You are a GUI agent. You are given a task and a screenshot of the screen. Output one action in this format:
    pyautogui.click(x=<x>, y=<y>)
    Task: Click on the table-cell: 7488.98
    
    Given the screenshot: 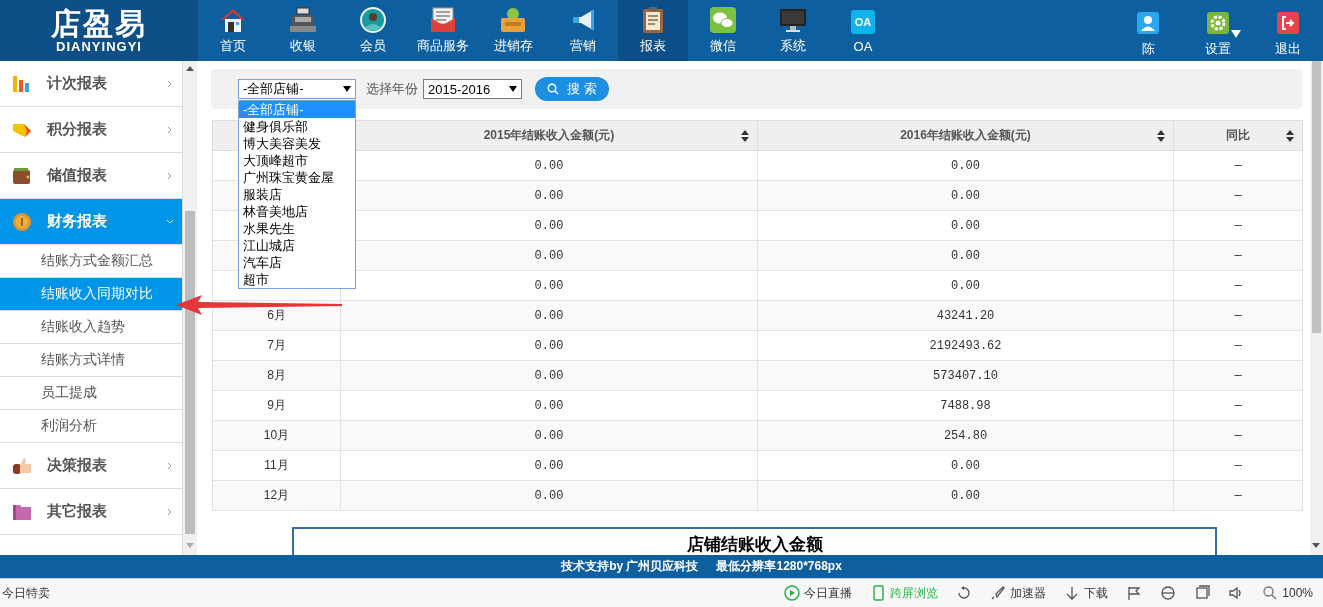 What is the action you would take?
    pyautogui.click(x=965, y=405)
    